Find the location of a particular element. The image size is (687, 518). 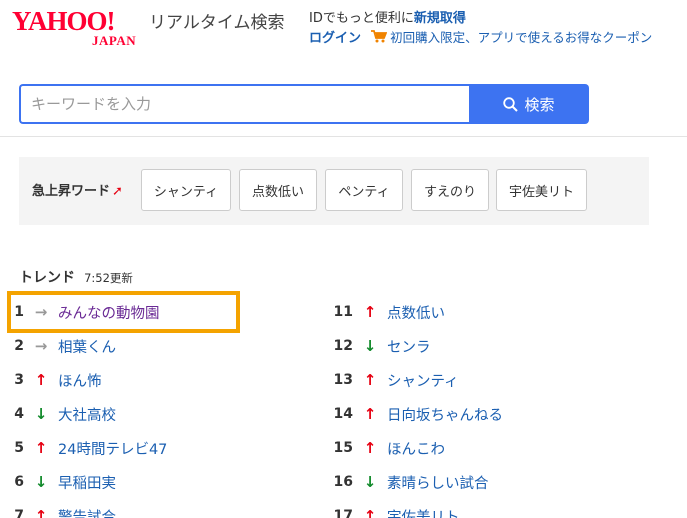

logo-wordmark: YAHOO! is located at coordinates (64, 21).